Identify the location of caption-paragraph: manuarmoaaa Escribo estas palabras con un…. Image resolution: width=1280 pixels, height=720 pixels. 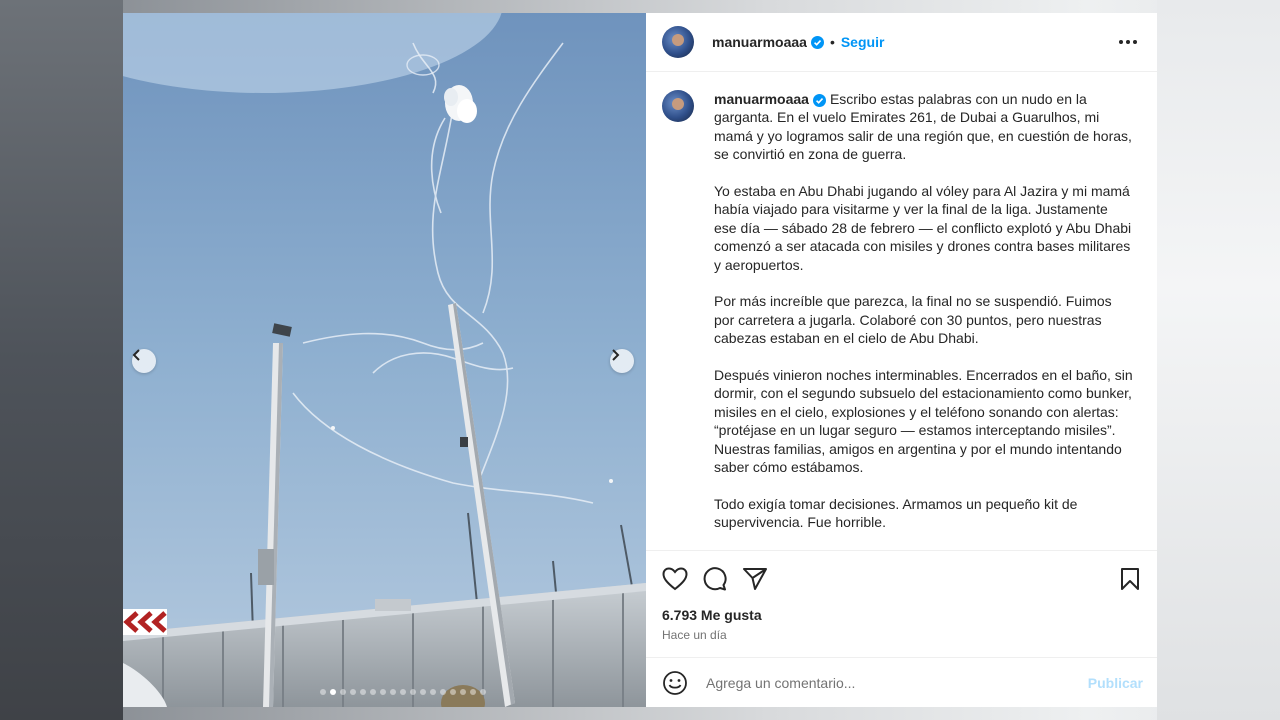
(924, 127).